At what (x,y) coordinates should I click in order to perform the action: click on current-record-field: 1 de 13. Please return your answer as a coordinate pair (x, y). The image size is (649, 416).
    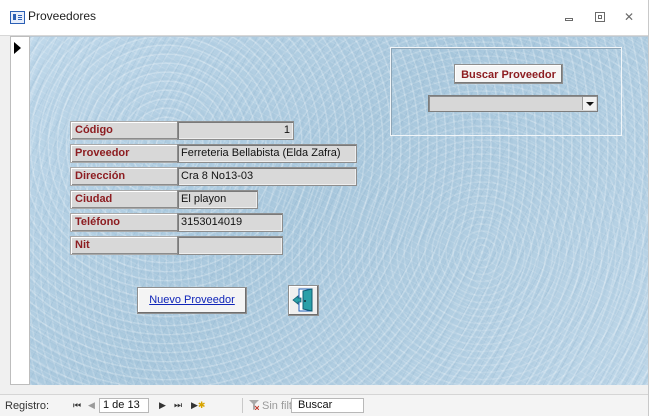
    Looking at the image, I should click on (124, 405).